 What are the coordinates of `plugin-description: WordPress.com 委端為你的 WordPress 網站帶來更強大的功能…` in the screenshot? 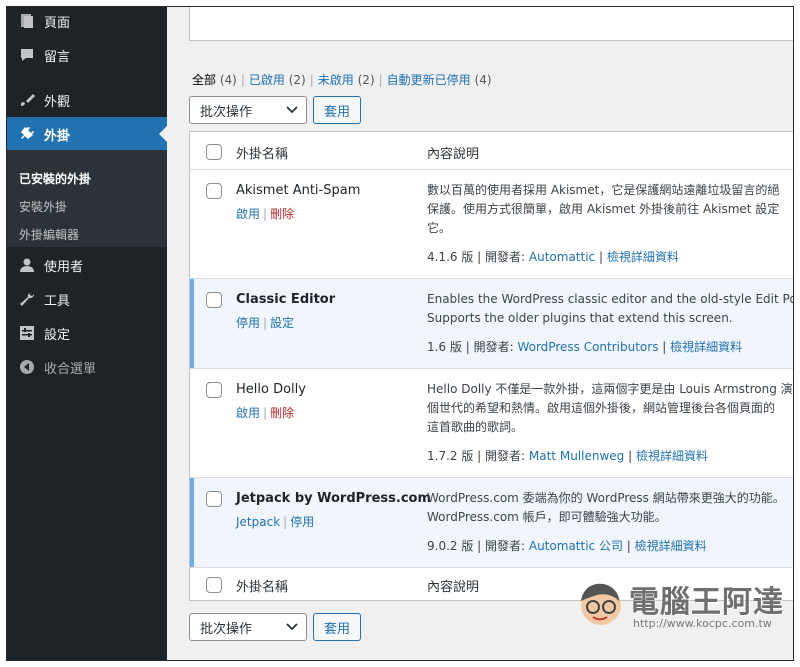 It's located at (606, 507).